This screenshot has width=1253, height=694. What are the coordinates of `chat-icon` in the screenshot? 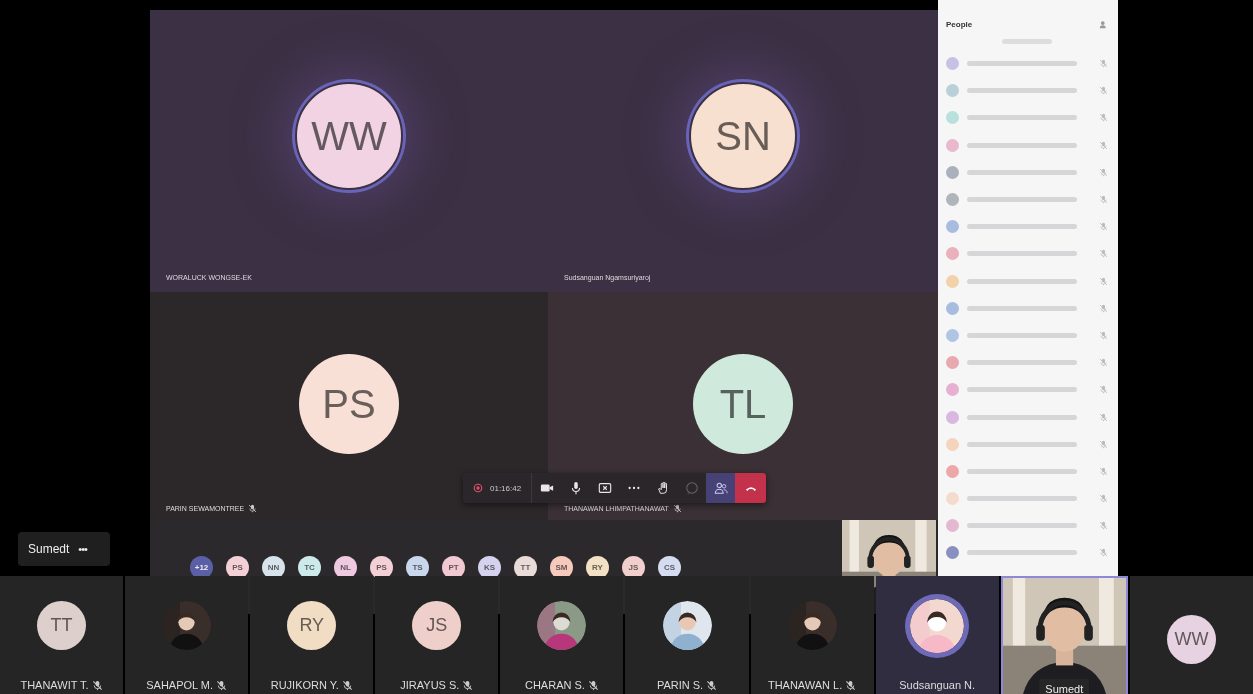 It's located at (691, 488).